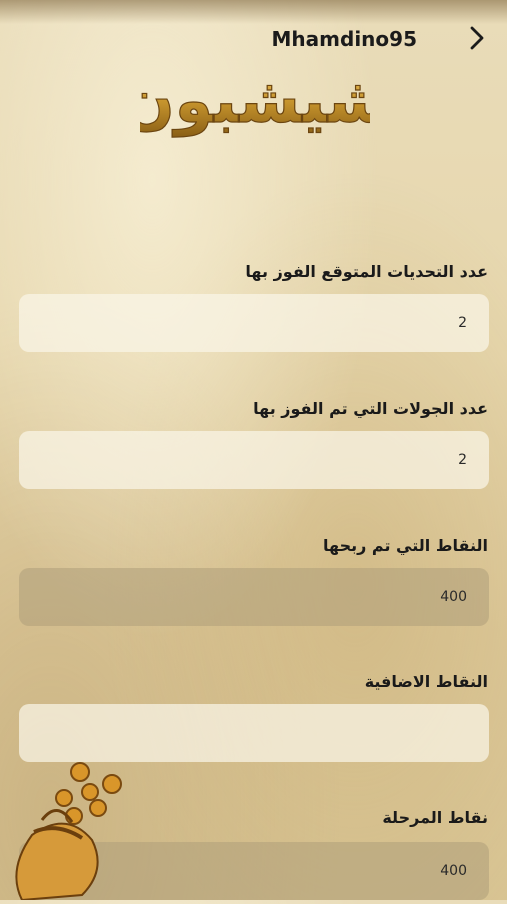 This screenshot has height=904, width=507. I want to click on back-button, so click(477, 38).